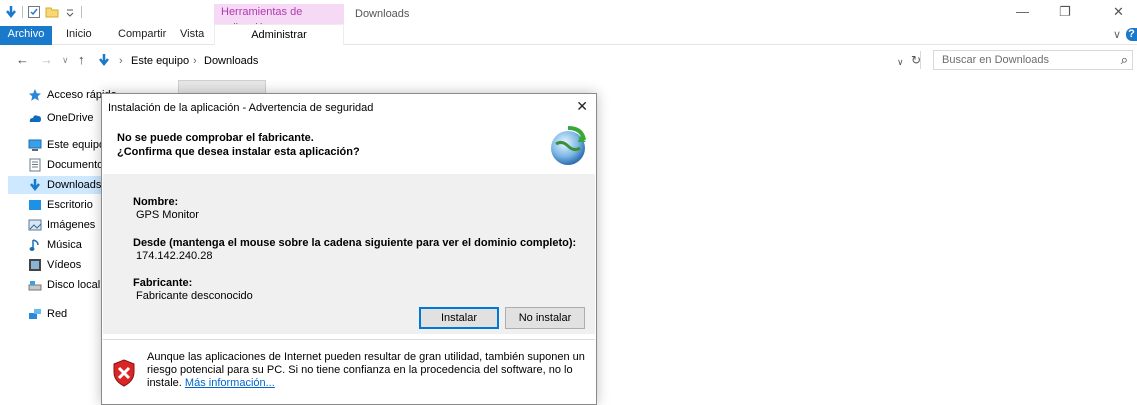 The width and height of the screenshot is (1137, 405). Describe the element at coordinates (35, 165) in the screenshot. I see `document-icon` at that location.